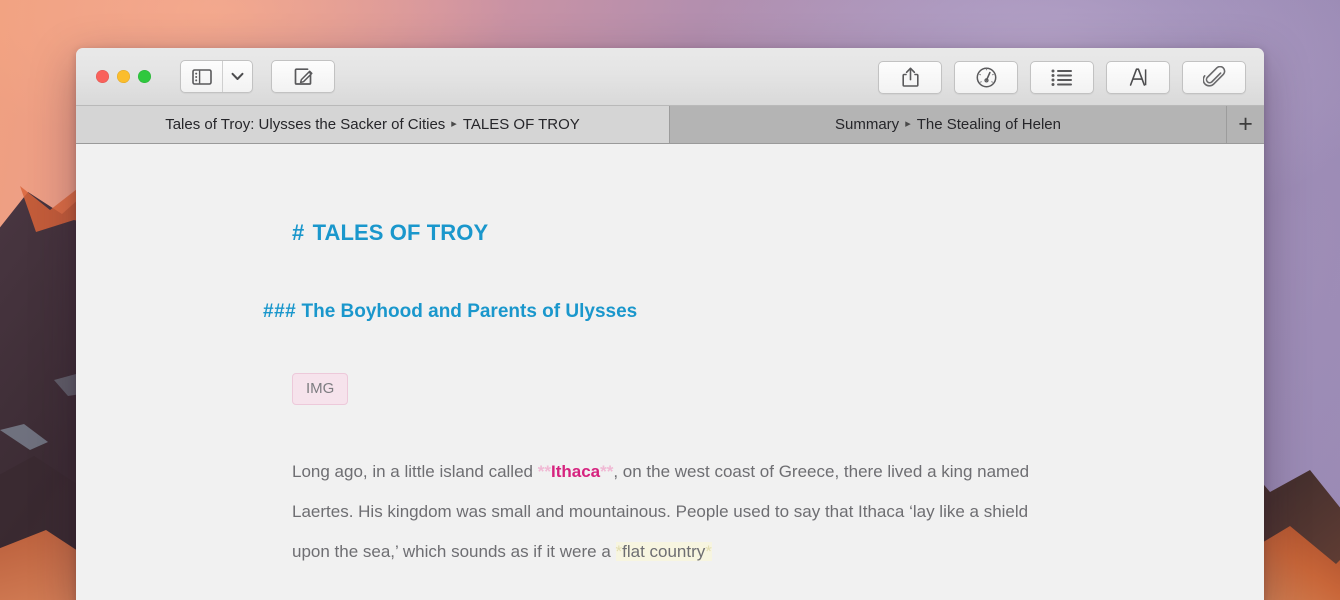 This screenshot has height=600, width=1340. I want to click on typography-button, so click(1138, 77).